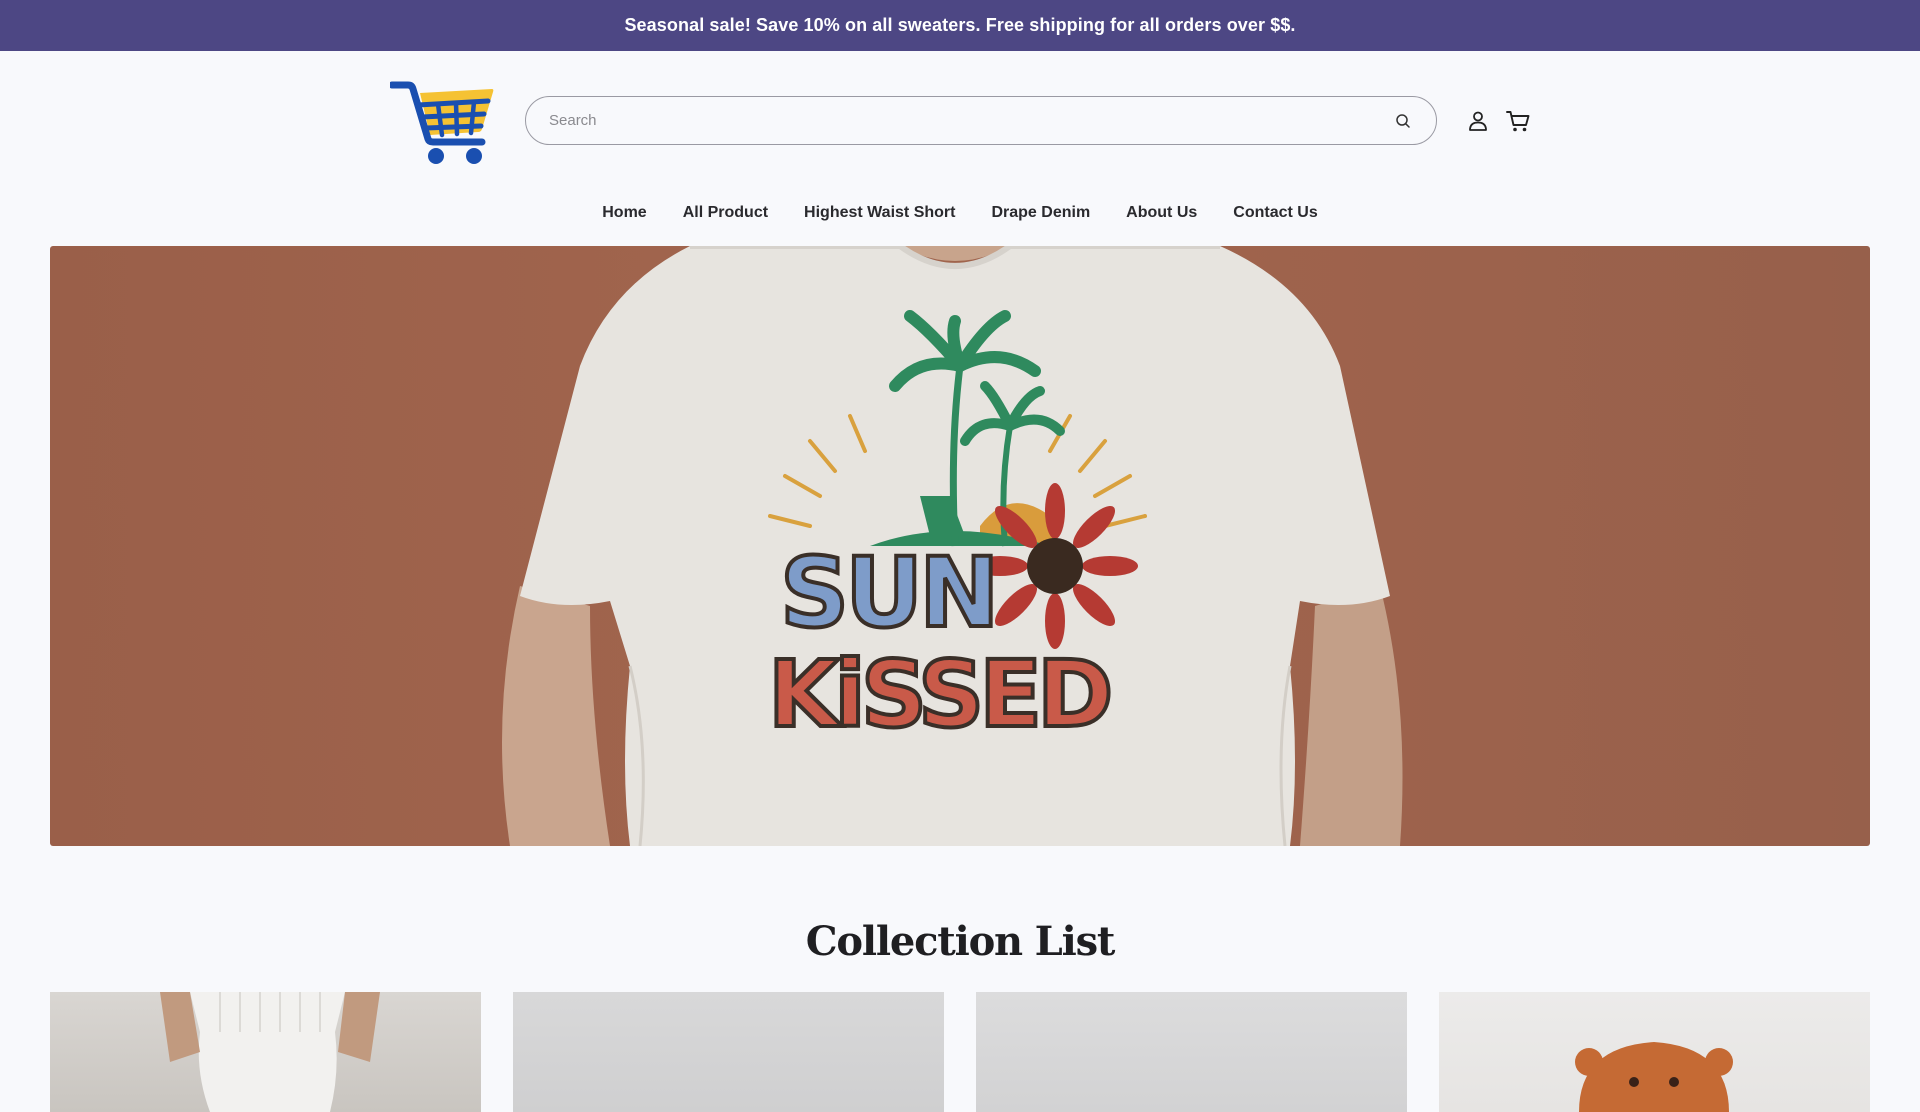 This screenshot has height=1112, width=1920. Describe the element at coordinates (879, 213) in the screenshot. I see `nav-item-highest-waist-short: Highest Waist Short` at that location.